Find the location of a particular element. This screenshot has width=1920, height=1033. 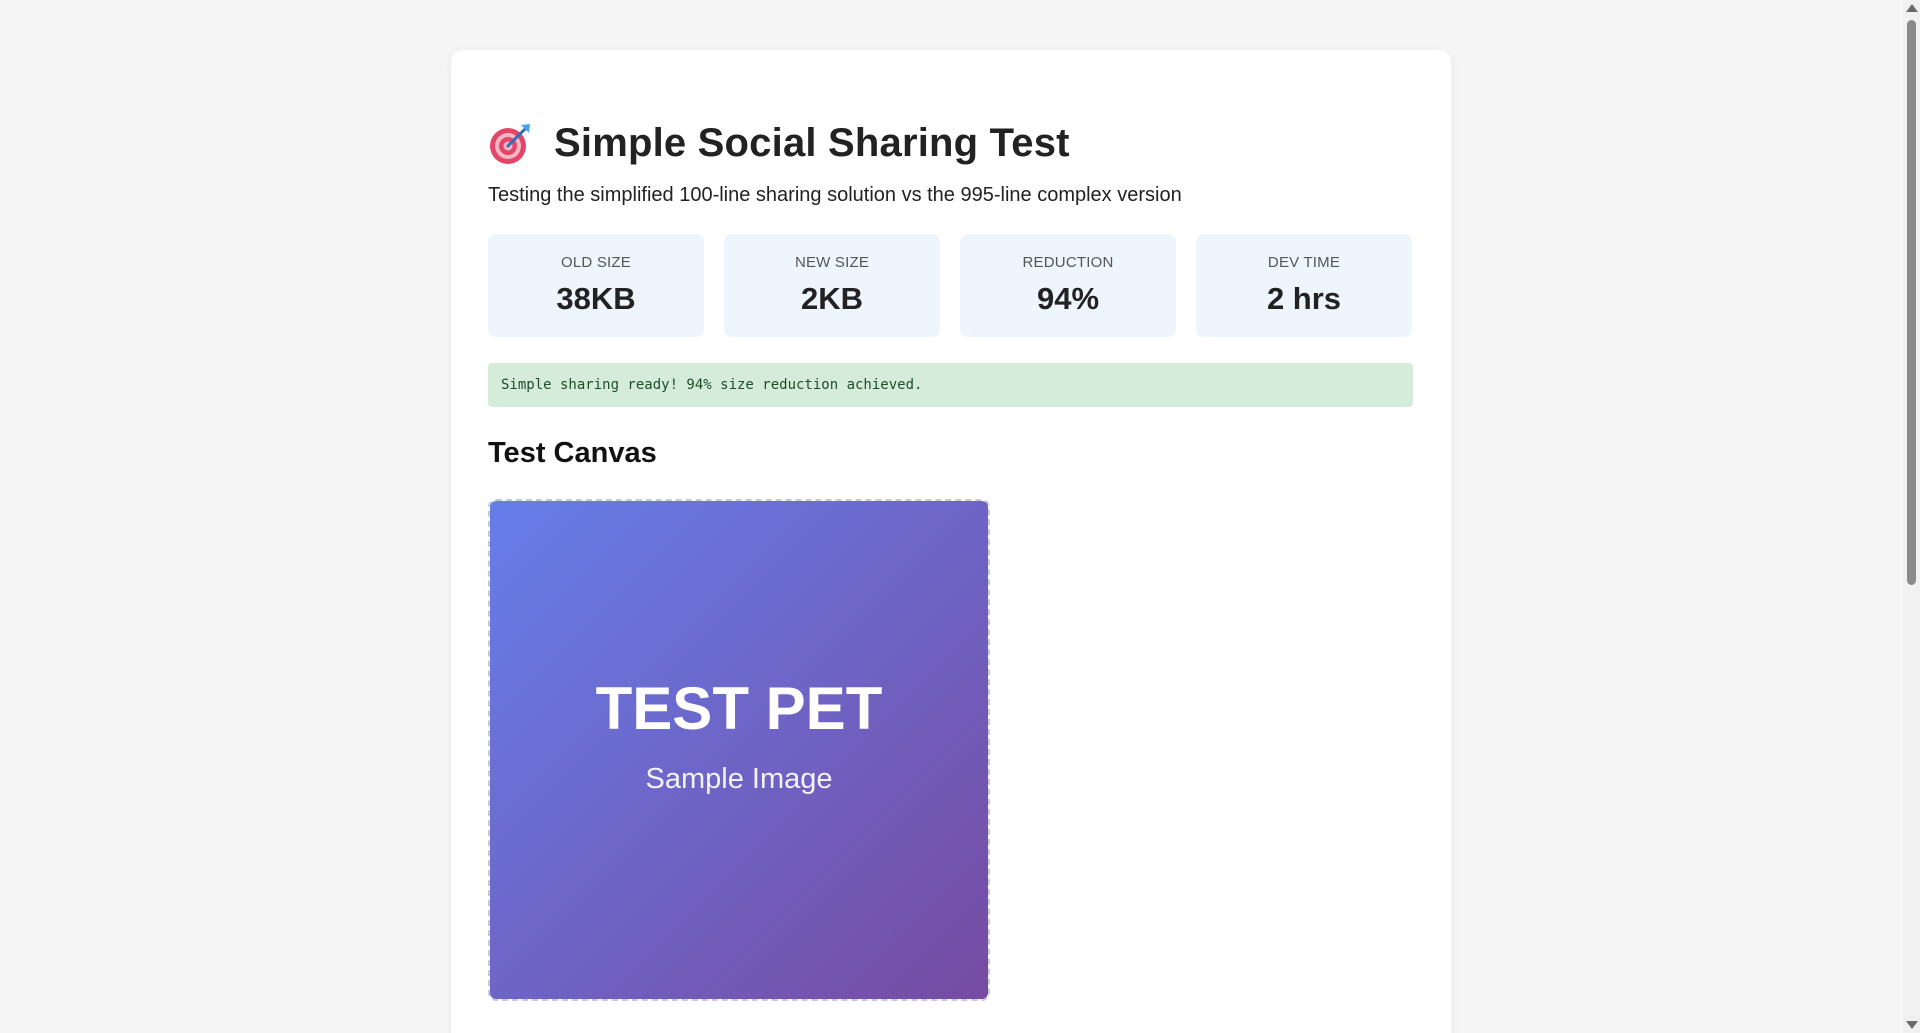

sample-image: TEST PET Sample Image is located at coordinates (739, 750).